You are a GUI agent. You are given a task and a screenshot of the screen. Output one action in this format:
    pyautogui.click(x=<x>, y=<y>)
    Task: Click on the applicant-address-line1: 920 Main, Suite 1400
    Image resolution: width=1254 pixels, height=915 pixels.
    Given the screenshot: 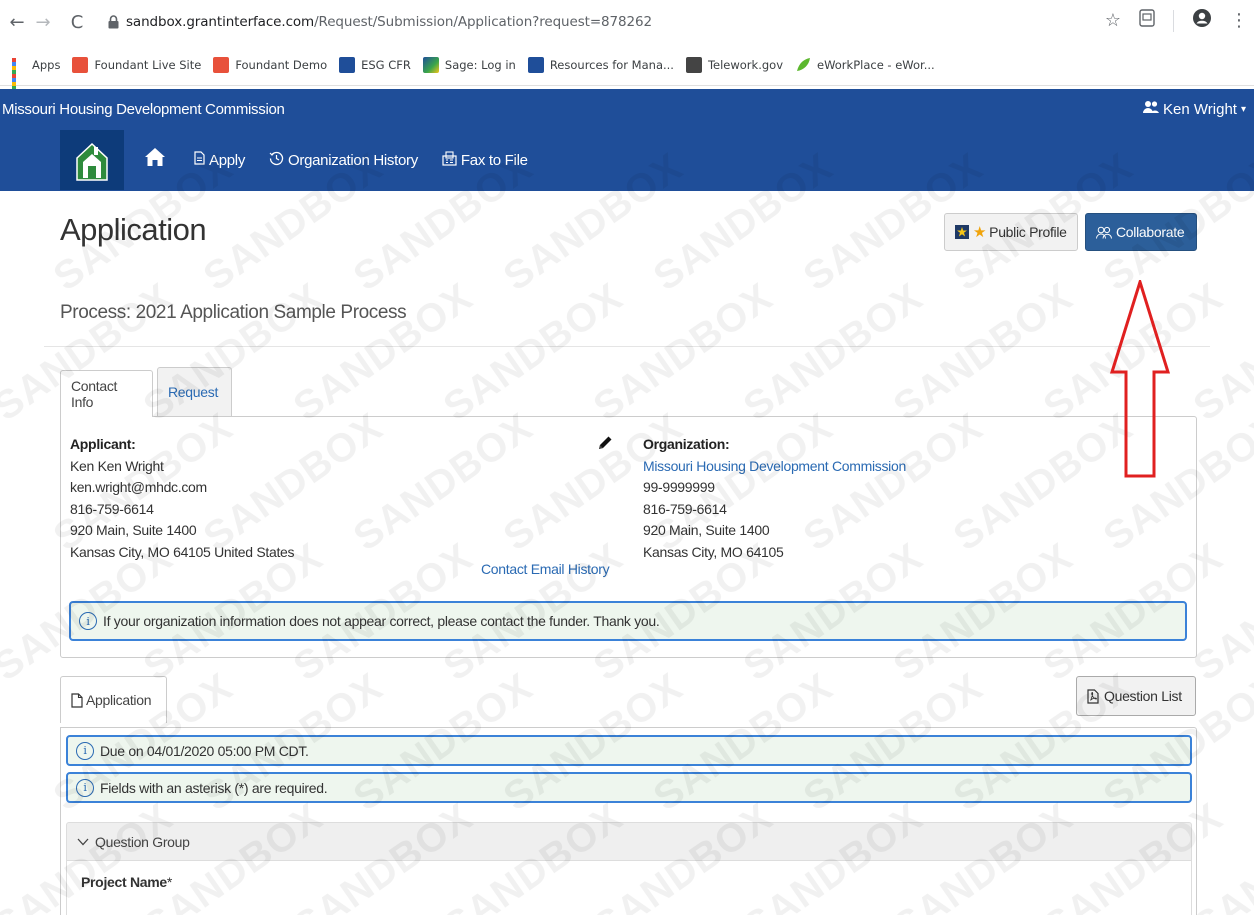 What is the action you would take?
    pyautogui.click(x=133, y=530)
    